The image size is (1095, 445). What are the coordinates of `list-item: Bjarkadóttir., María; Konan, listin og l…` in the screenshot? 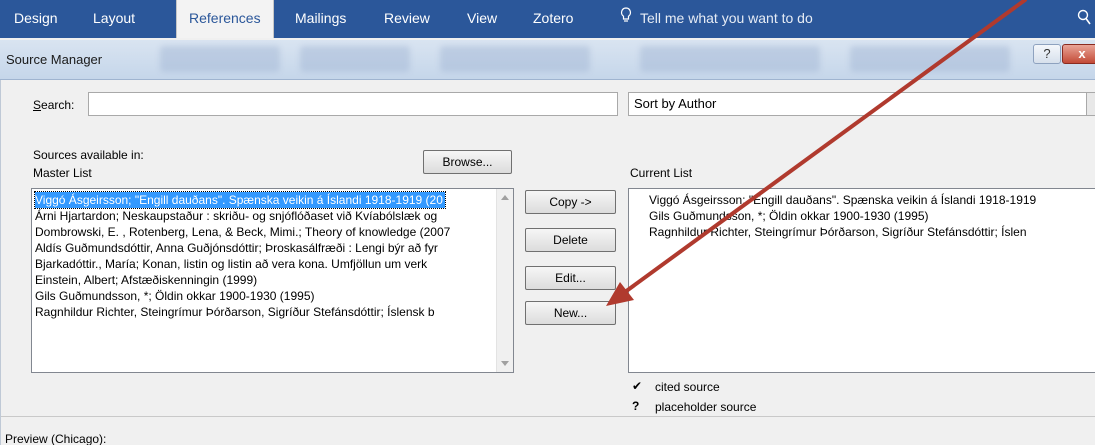 It's located at (231, 264).